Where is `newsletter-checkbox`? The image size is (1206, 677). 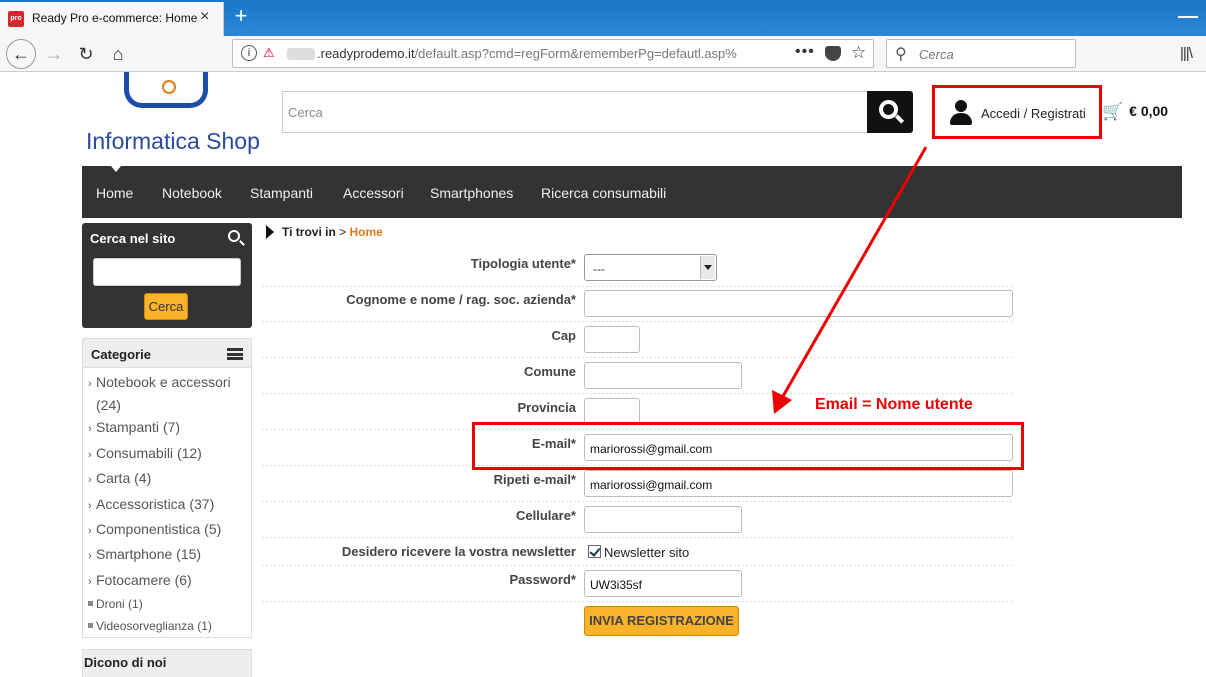 newsletter-checkbox is located at coordinates (594, 551).